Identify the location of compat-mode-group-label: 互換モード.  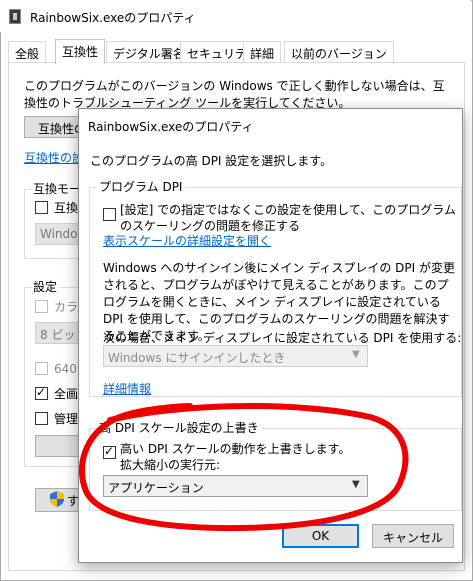
(56, 188).